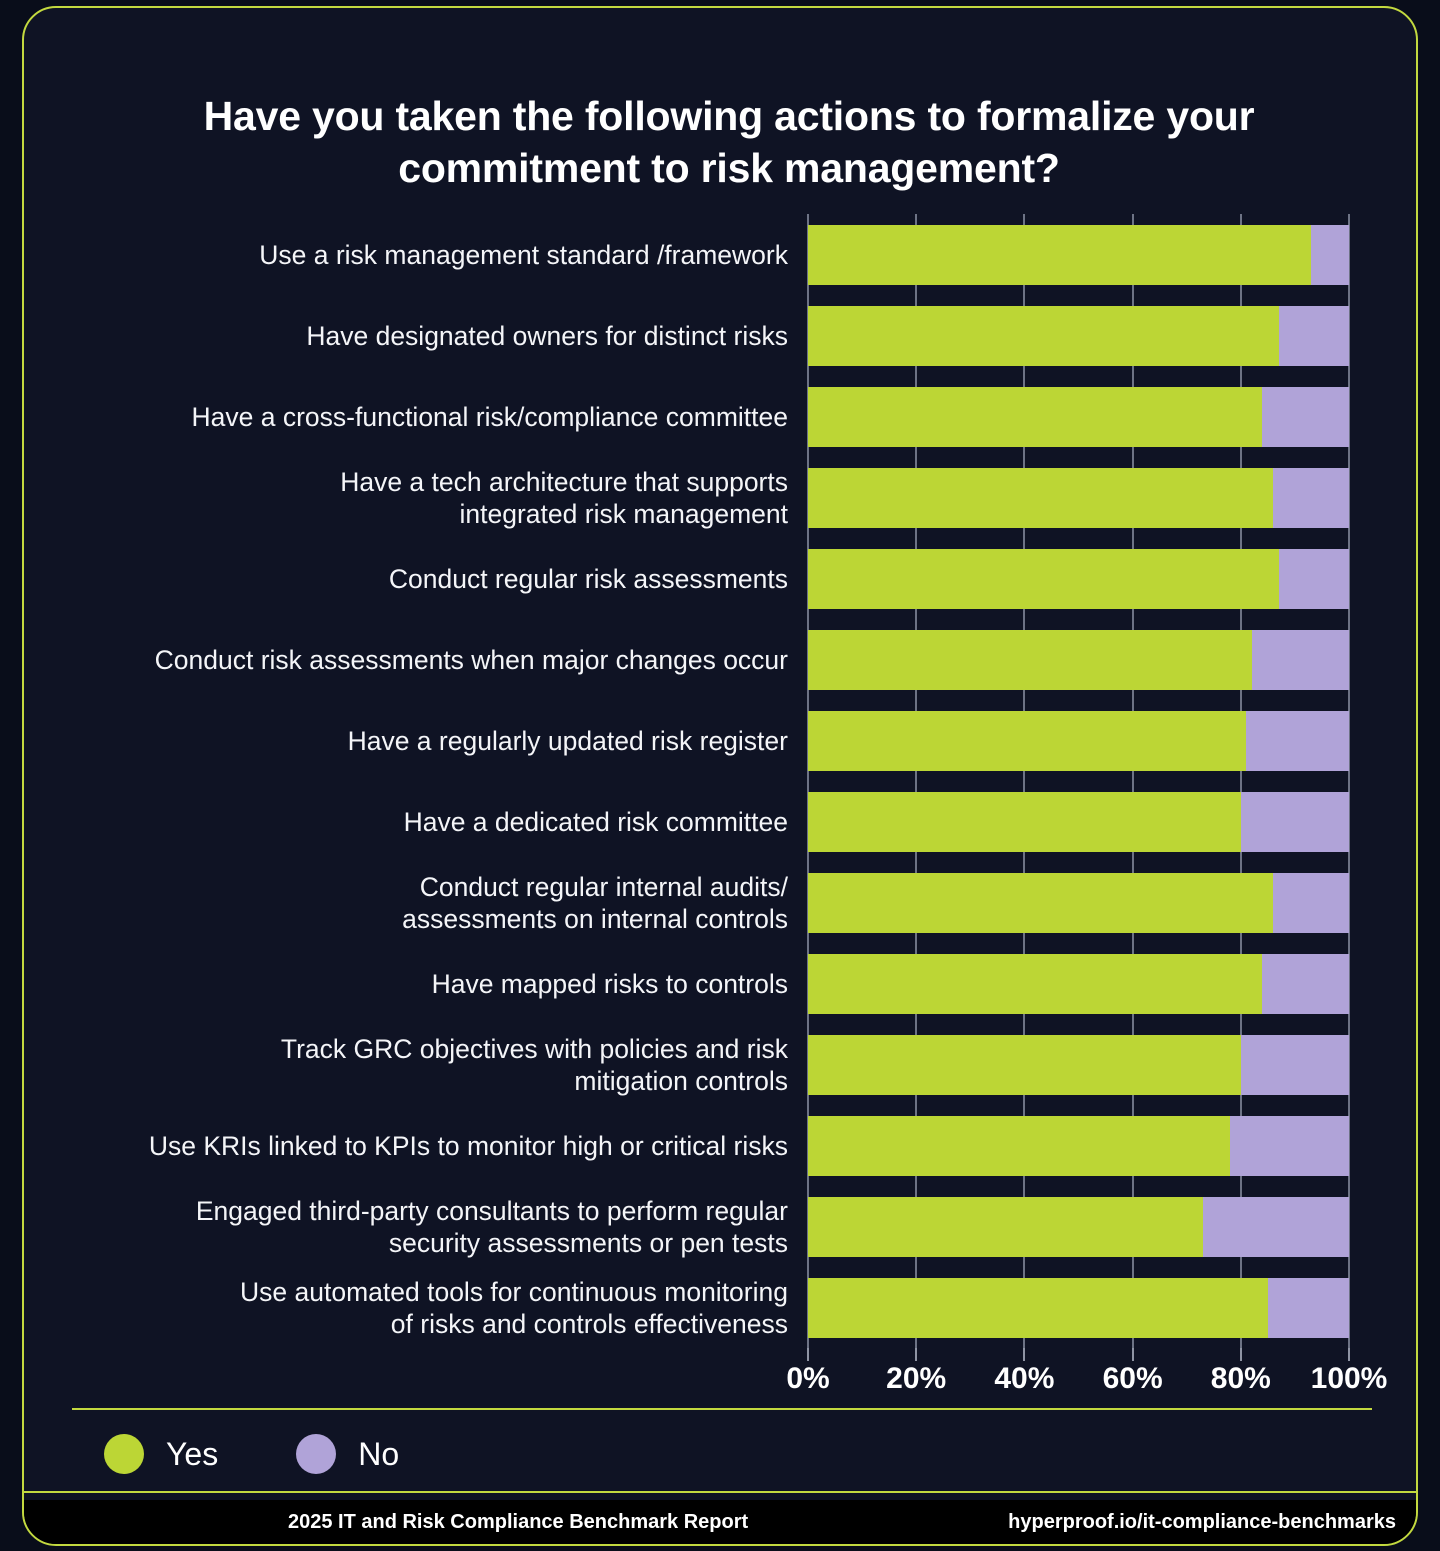  I want to click on category-label: Have a dedicated risk committee, so click(595, 821).